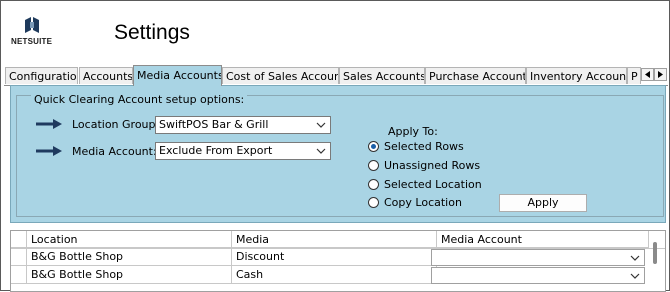  I want to click on grid-vertical-scrollbar, so click(655, 253).